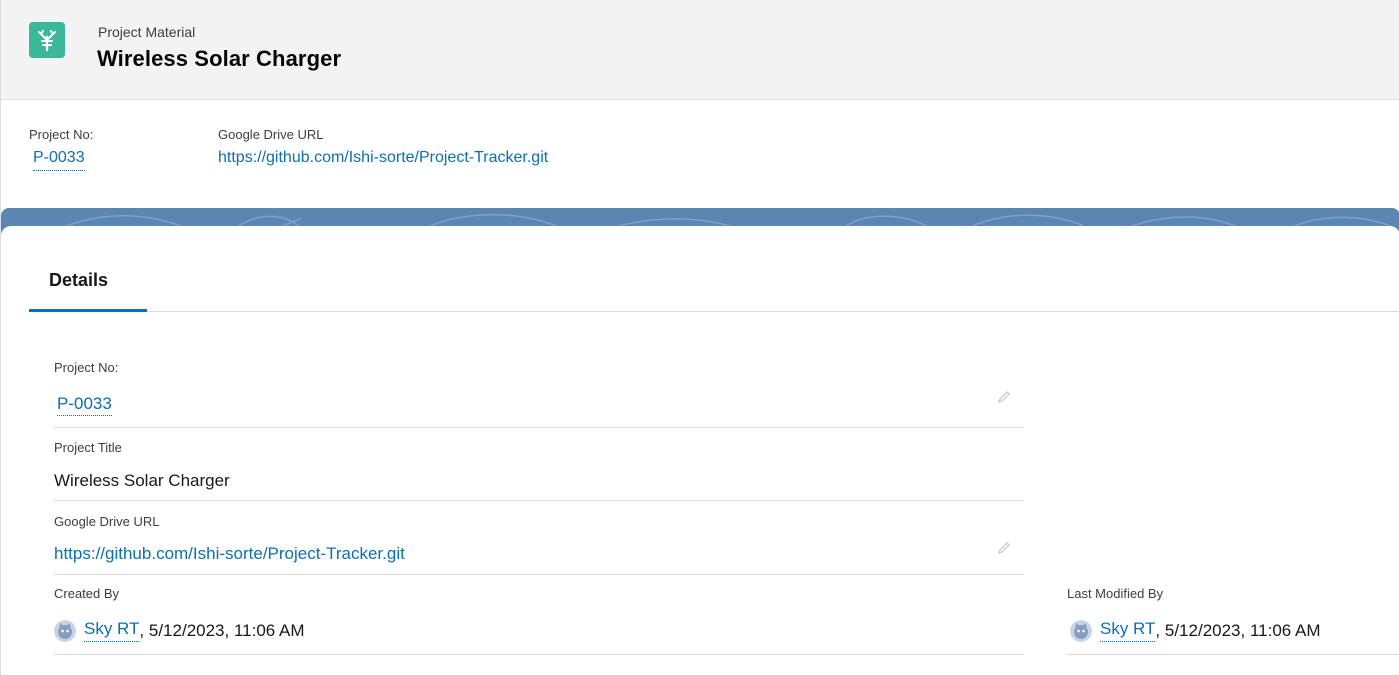 The height and width of the screenshot is (675, 1399). Describe the element at coordinates (714, 287) in the screenshot. I see `tab-bar: Details` at that location.